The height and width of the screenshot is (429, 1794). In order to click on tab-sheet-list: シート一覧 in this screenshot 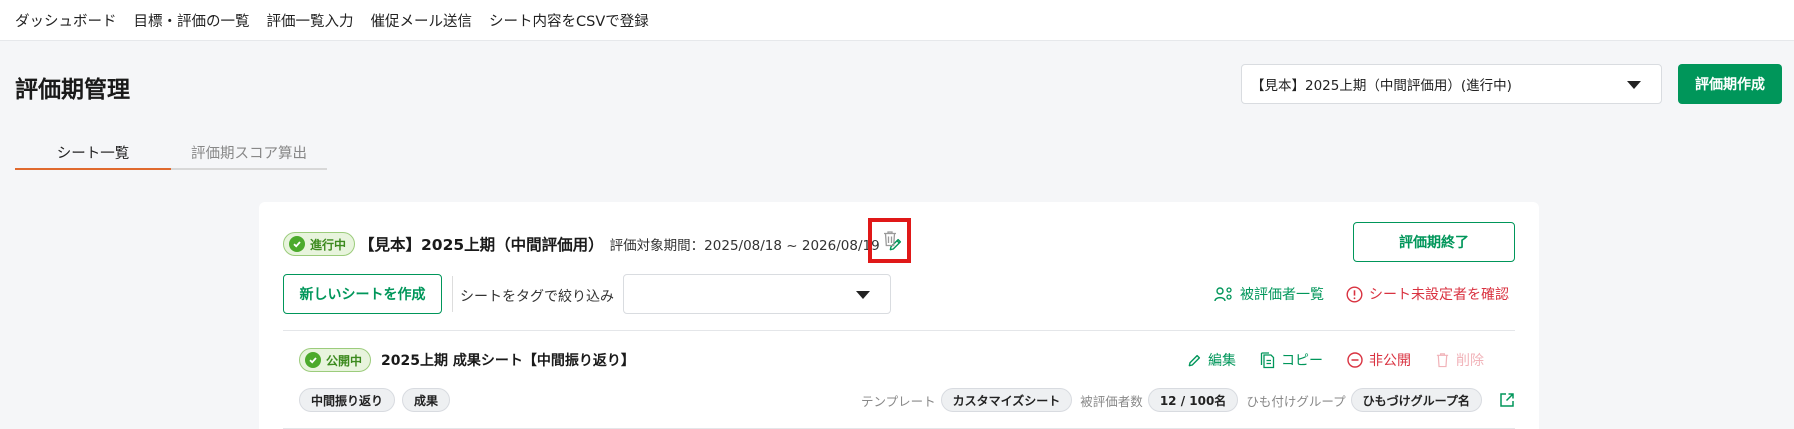, I will do `click(93, 153)`.